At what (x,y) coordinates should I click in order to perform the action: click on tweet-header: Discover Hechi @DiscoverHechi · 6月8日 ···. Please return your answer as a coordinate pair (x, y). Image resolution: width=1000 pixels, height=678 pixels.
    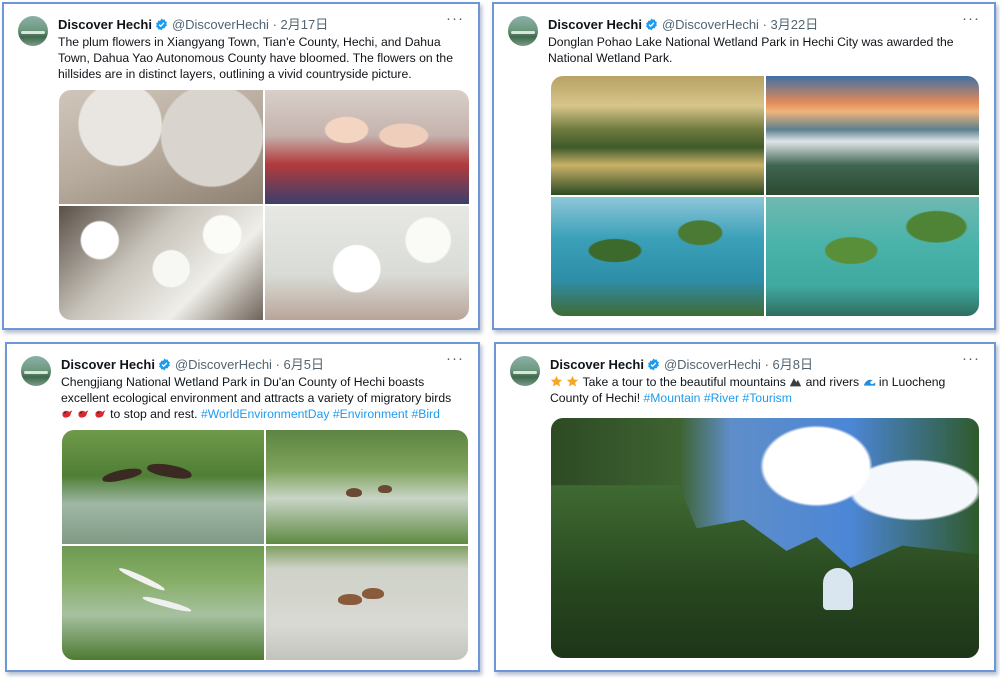
    Looking at the image, I should click on (765, 362).